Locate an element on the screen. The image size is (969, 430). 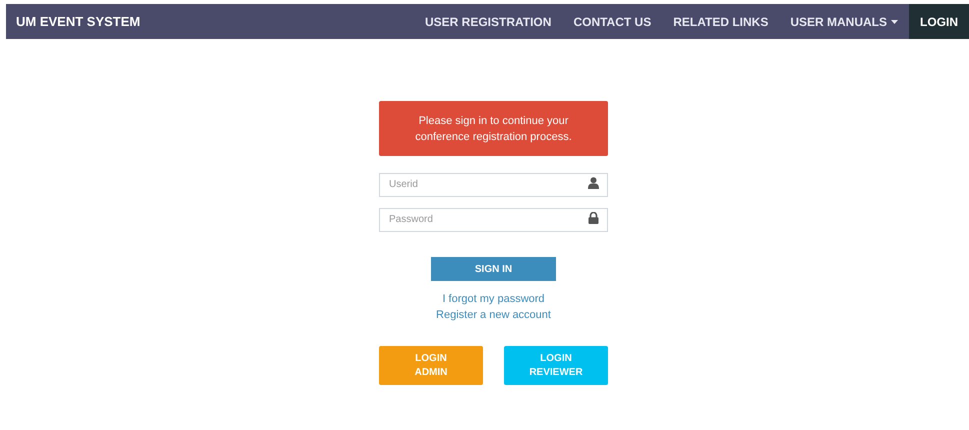
brand-title: UM EVENT SYSTEM is located at coordinates (78, 21).